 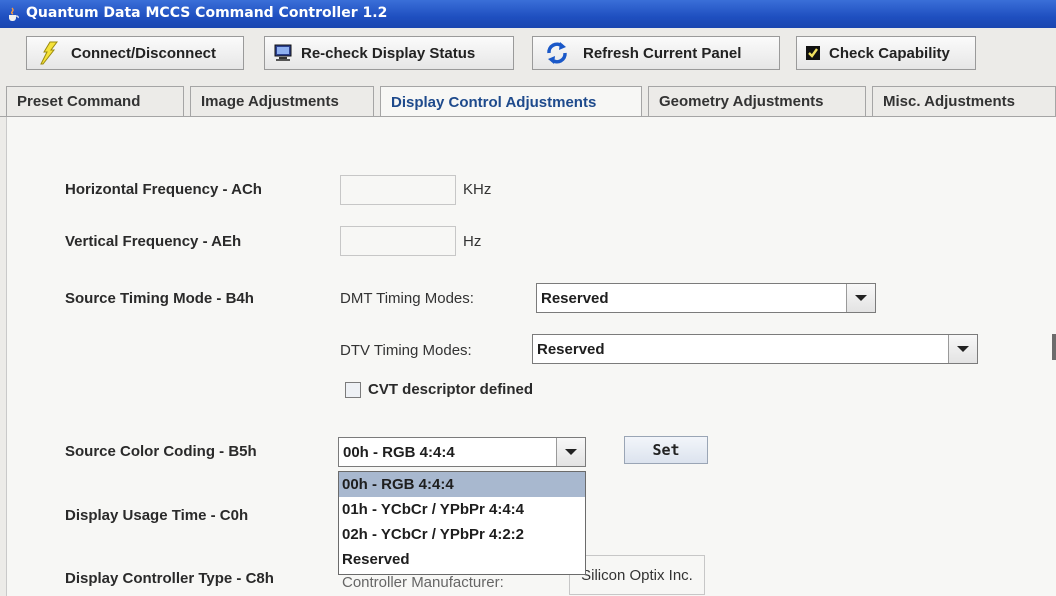 What do you see at coordinates (399, 452) in the screenshot?
I see `color-coding-value: 00h - RGB 4:4:4` at bounding box center [399, 452].